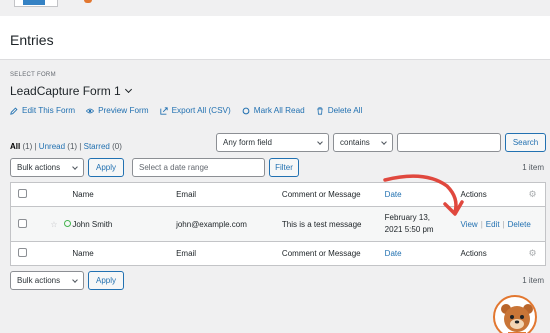 This screenshot has height=333, width=550. What do you see at coordinates (519, 224) in the screenshot?
I see `delete-entry-link: Delete` at bounding box center [519, 224].